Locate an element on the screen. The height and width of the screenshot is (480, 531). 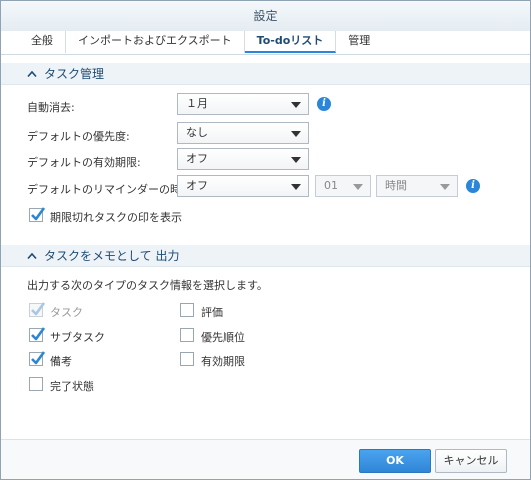
export-subtask-checkbox is located at coordinates (37, 334).